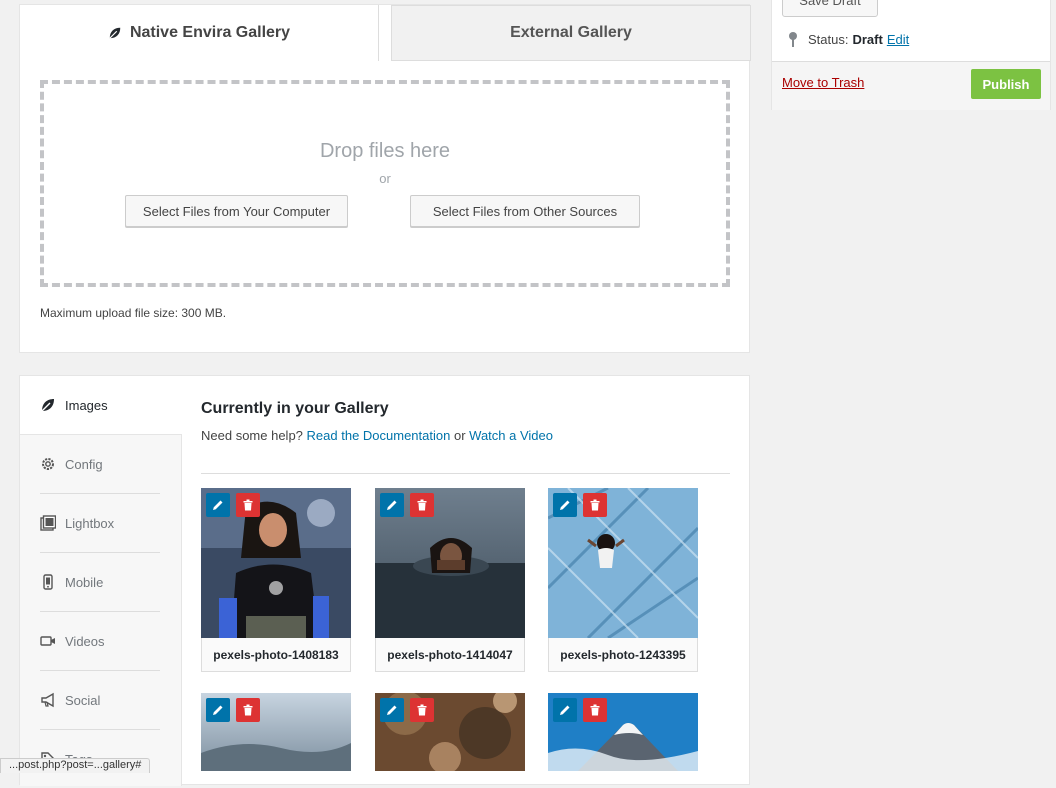 The image size is (1056, 788). I want to click on gallery-image-item: pexels-photo-1243395, so click(623, 580).